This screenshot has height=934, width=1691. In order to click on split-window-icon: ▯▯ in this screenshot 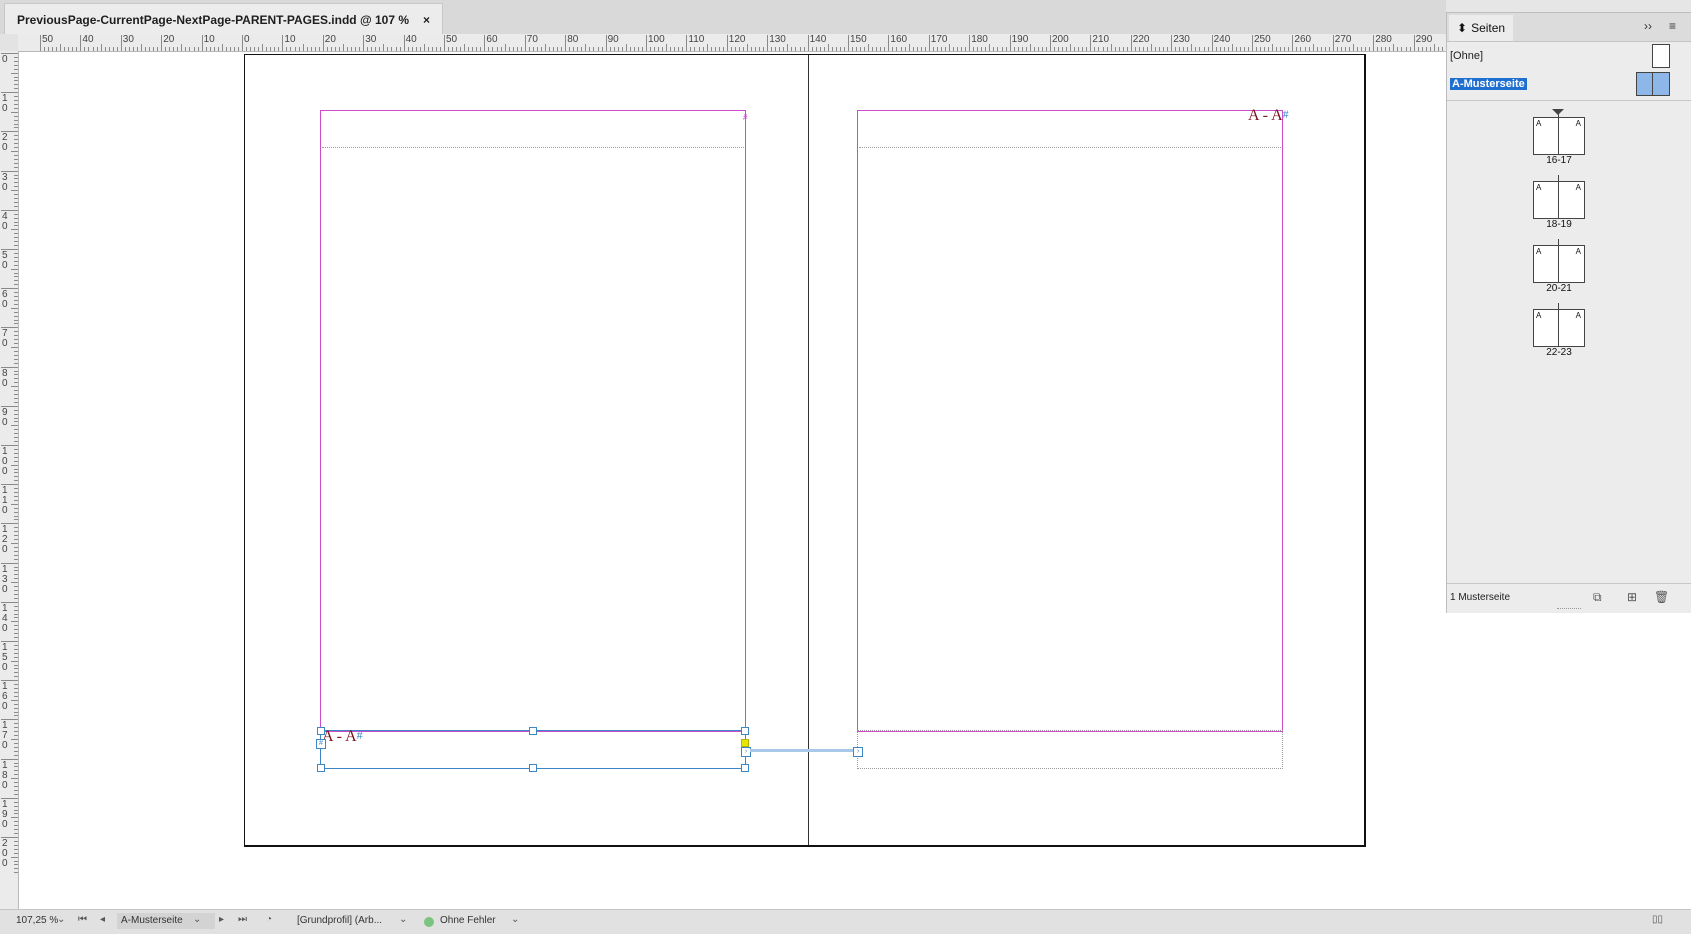, I will do `click(1657, 919)`.